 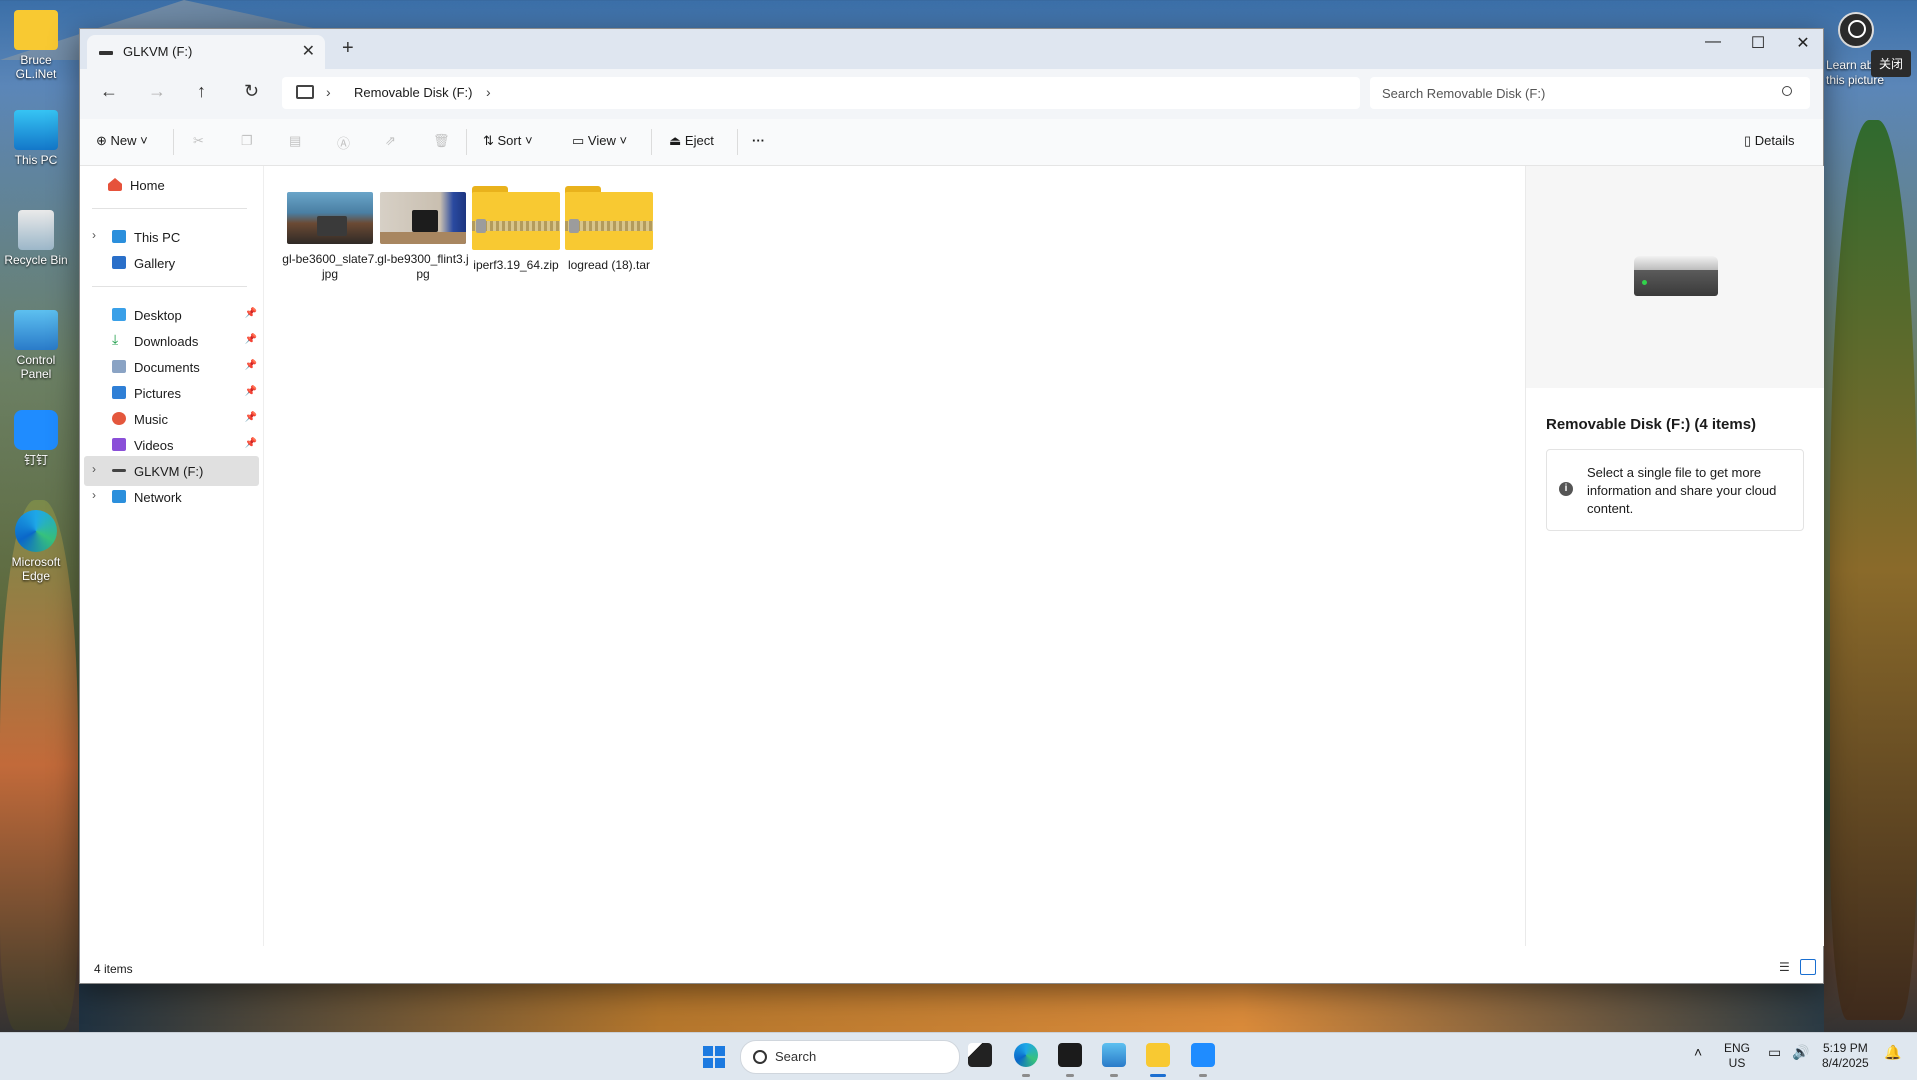 I want to click on desktop-icon-label: Control Panel, so click(x=36, y=367).